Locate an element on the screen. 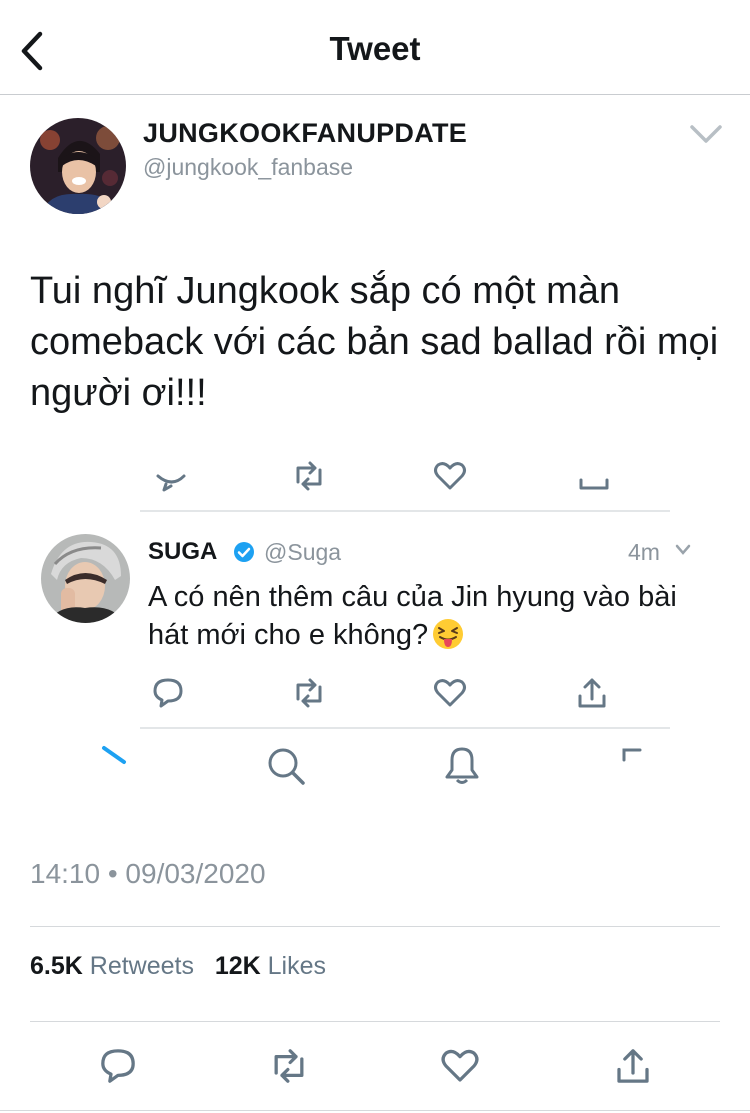 This screenshot has width=750, height=1113. likes-count: 12K is located at coordinates (237, 966).